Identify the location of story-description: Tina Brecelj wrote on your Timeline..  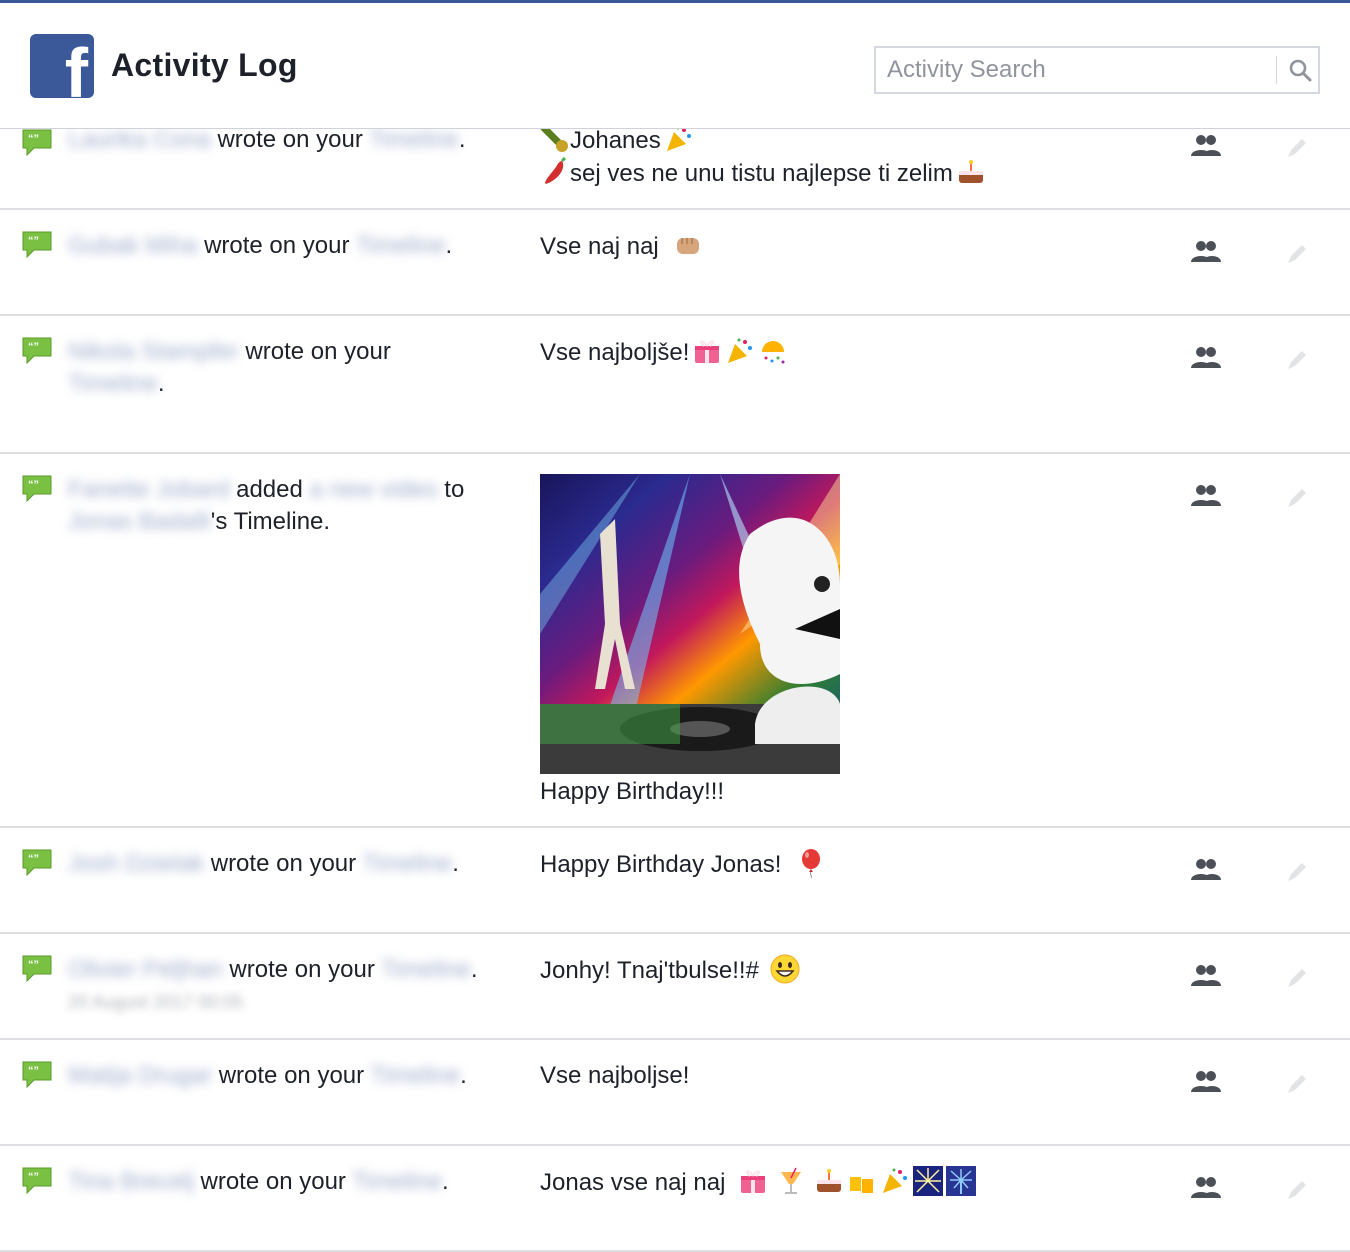
(283, 1182).